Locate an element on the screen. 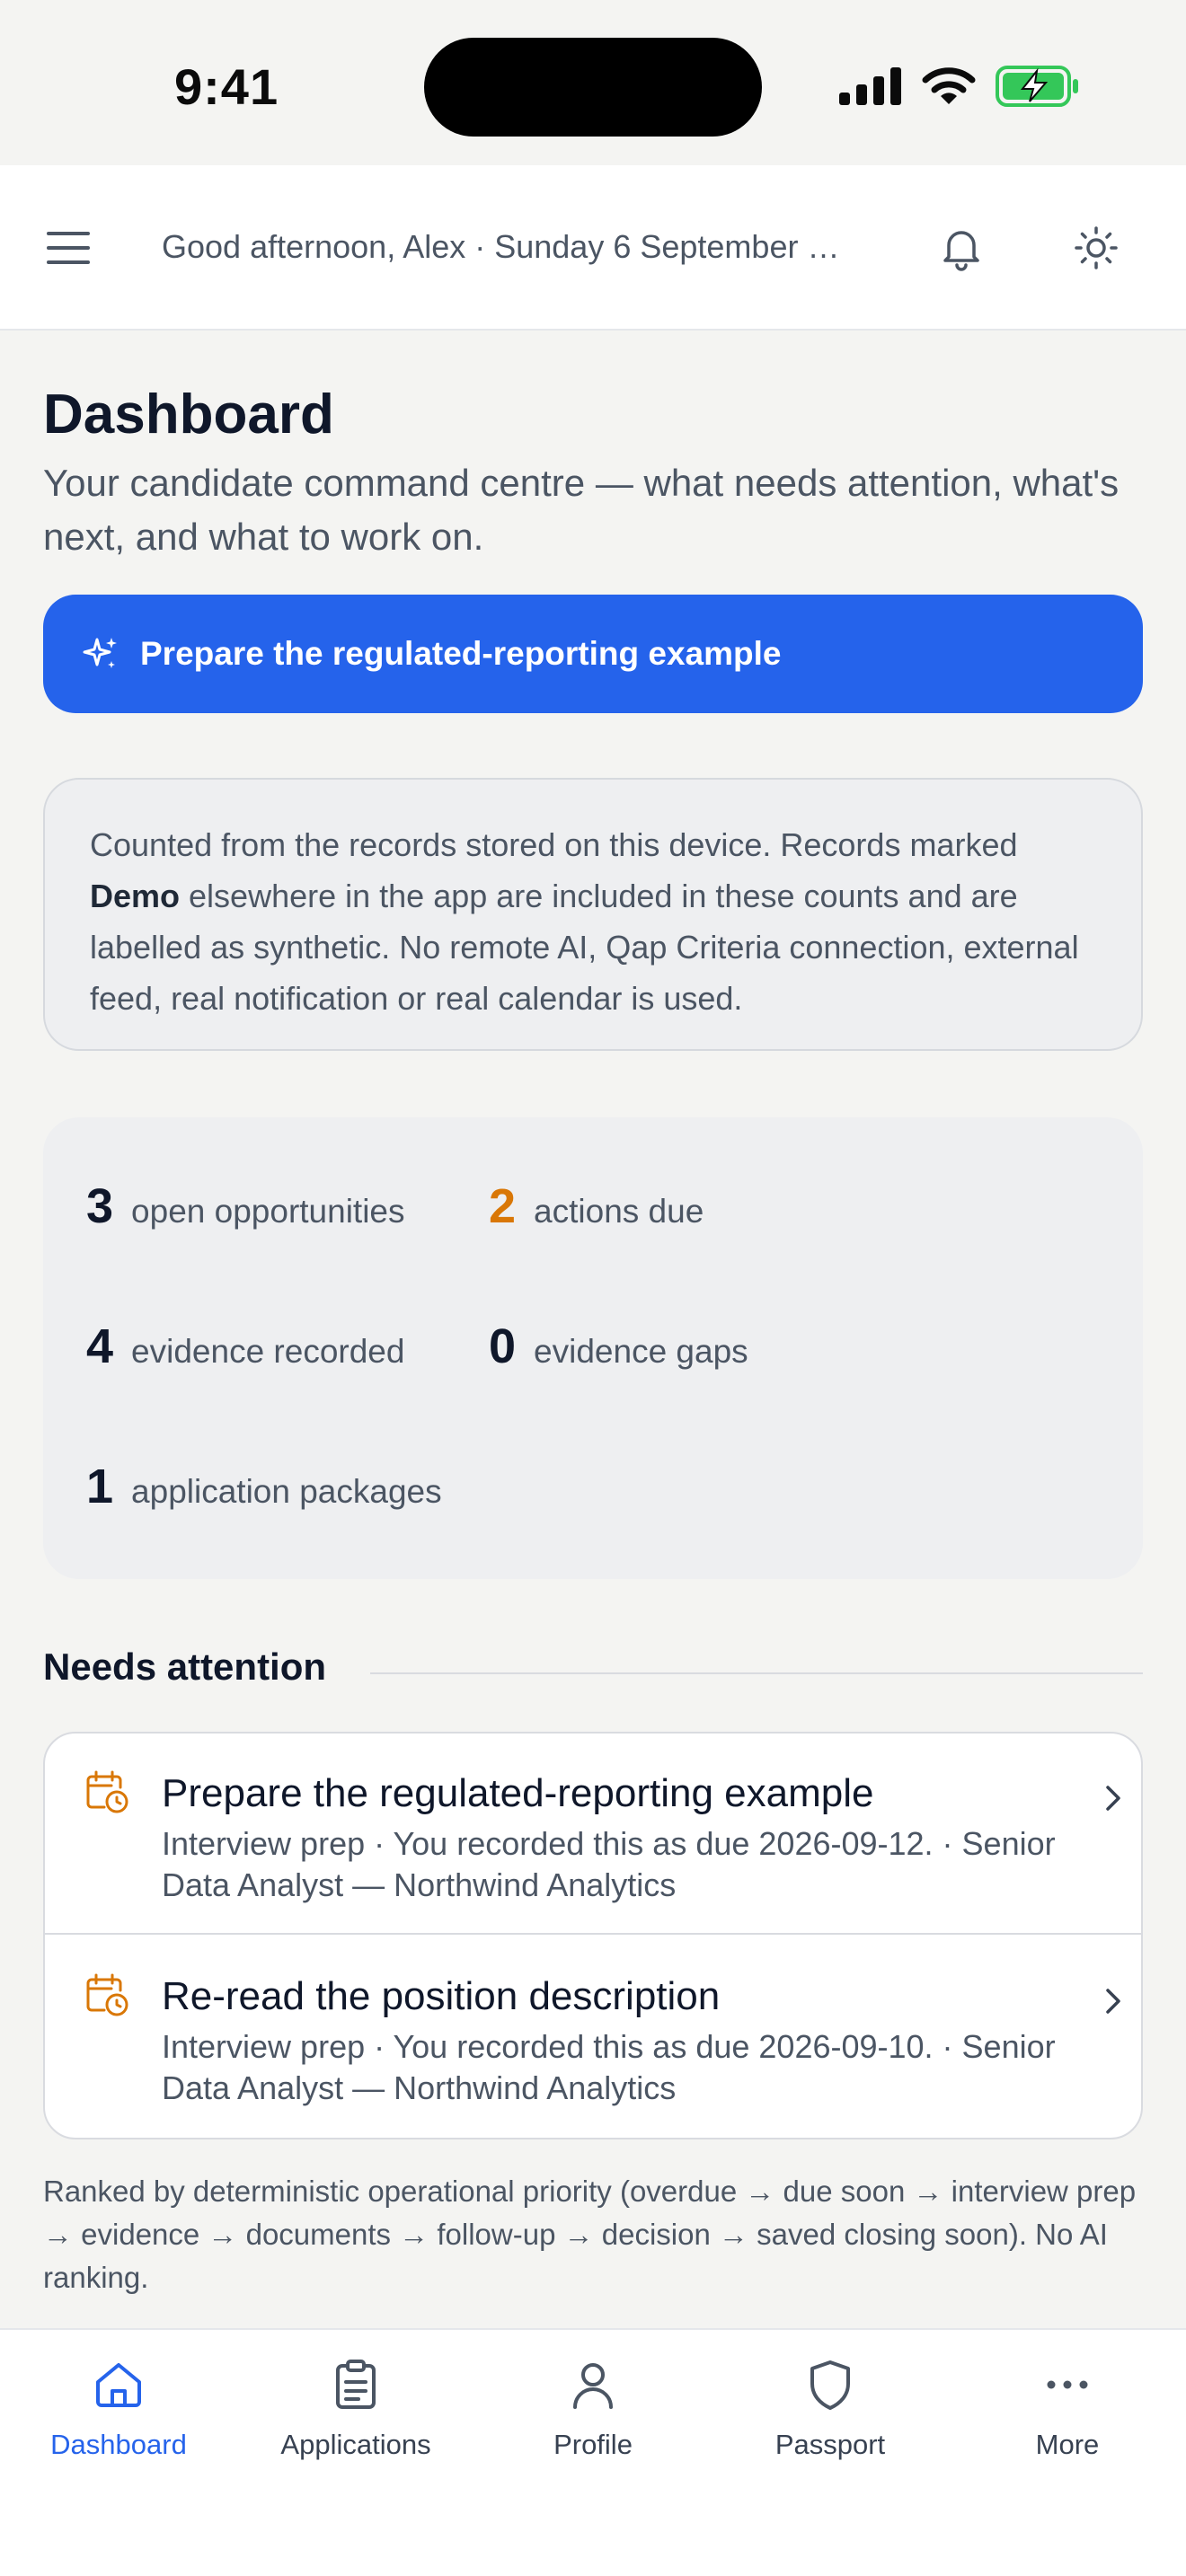 This screenshot has height=2576, width=1186. stat-label: evidence recorded is located at coordinates (268, 1351).